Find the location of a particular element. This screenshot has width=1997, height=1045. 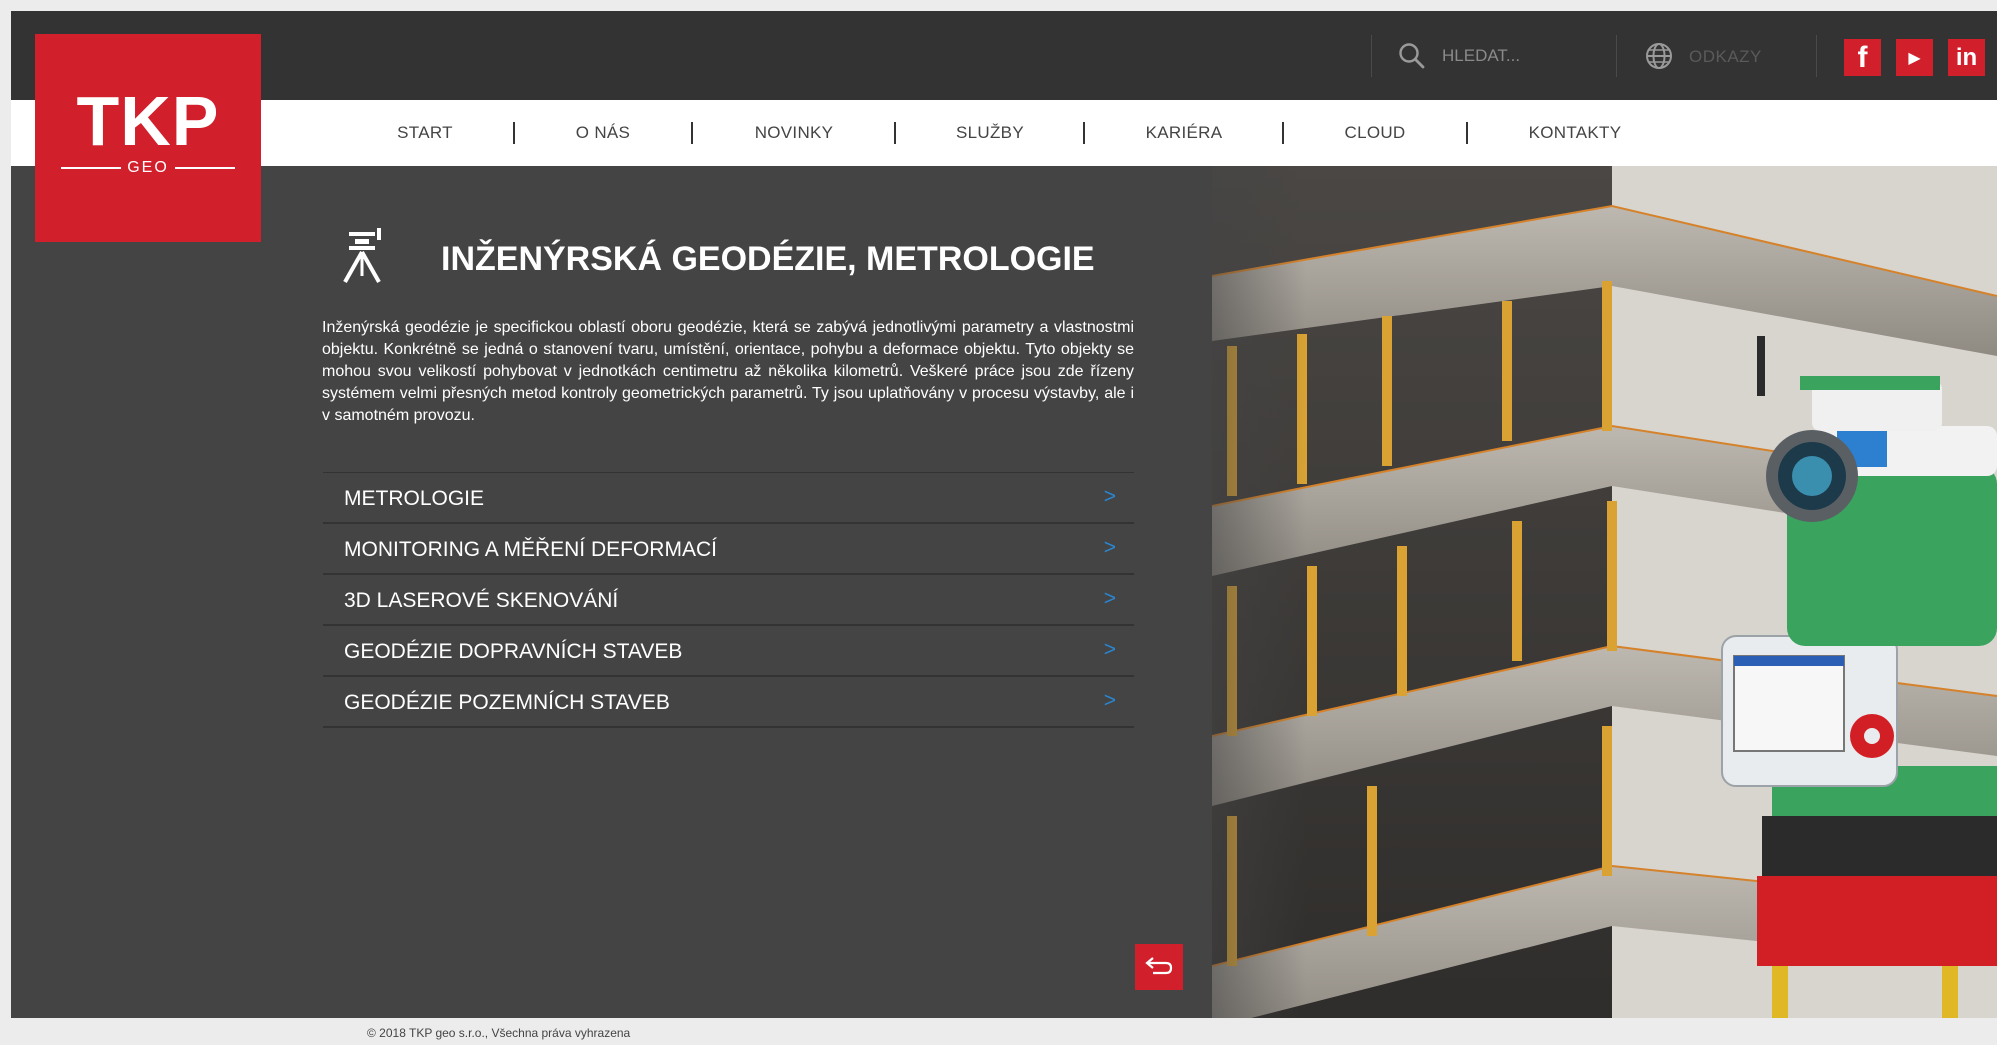

search-box is located at coordinates (1493, 56).